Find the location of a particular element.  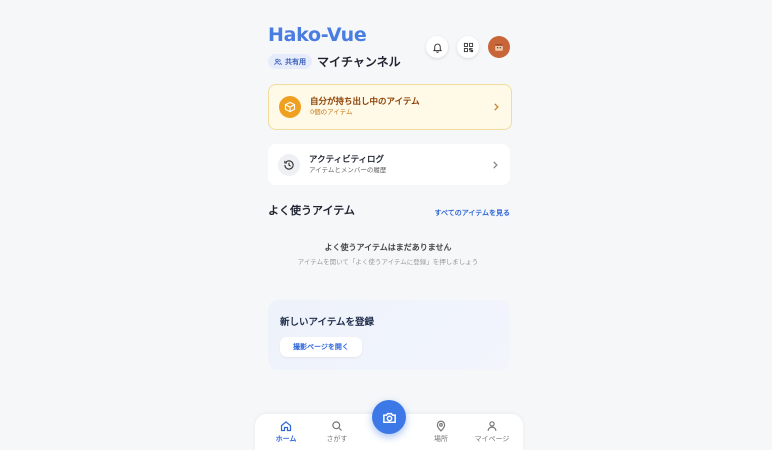

box-mascot-icon is located at coordinates (499, 47).